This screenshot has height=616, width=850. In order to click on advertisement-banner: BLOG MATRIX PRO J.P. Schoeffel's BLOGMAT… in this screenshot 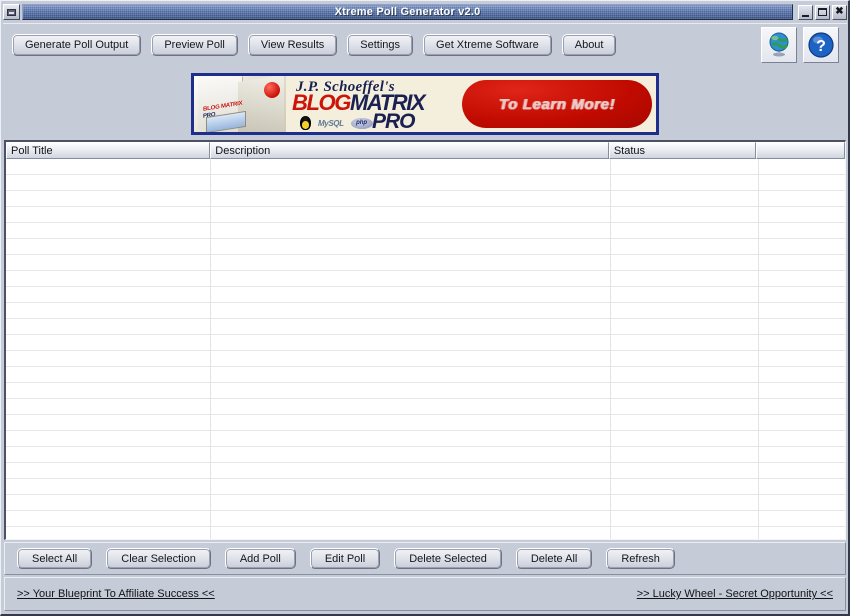, I will do `click(425, 104)`.